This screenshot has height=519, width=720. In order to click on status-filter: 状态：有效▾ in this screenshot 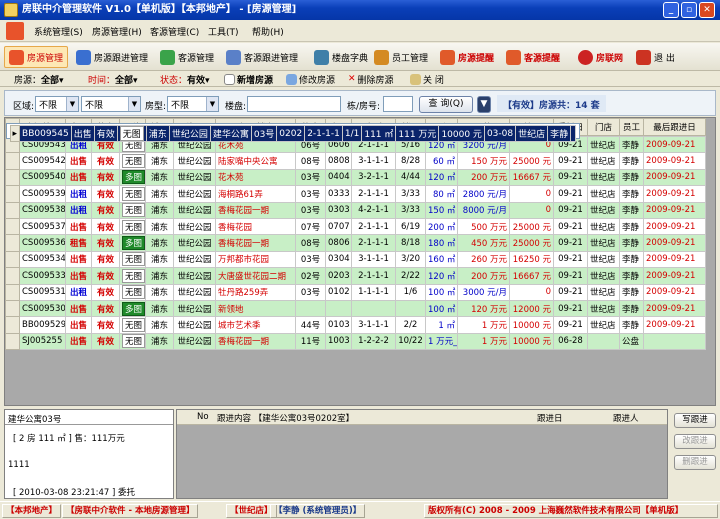, I will do `click(185, 79)`.